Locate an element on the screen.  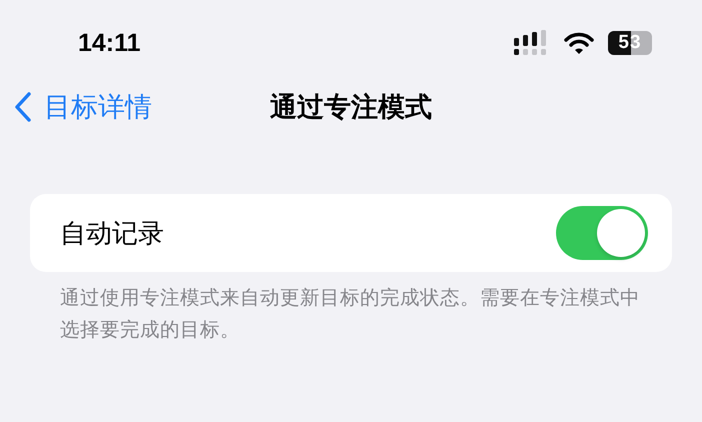
footer-note: 通过使用专注模式来自动更新目标的完成状态。需要在专注模式中选择要完成的目标。 is located at coordinates (350, 314).